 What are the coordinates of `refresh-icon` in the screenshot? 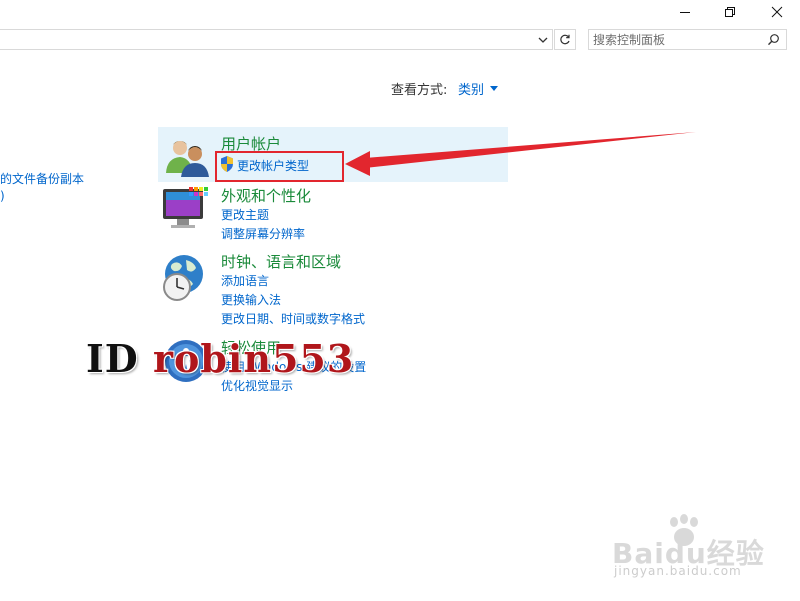 It's located at (565, 39).